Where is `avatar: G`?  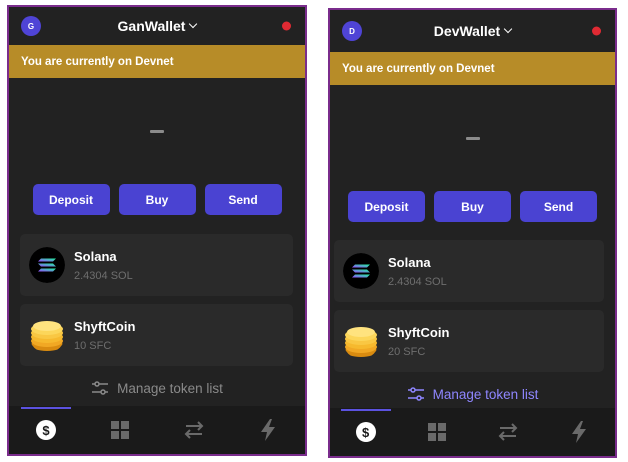
avatar: G is located at coordinates (31, 26).